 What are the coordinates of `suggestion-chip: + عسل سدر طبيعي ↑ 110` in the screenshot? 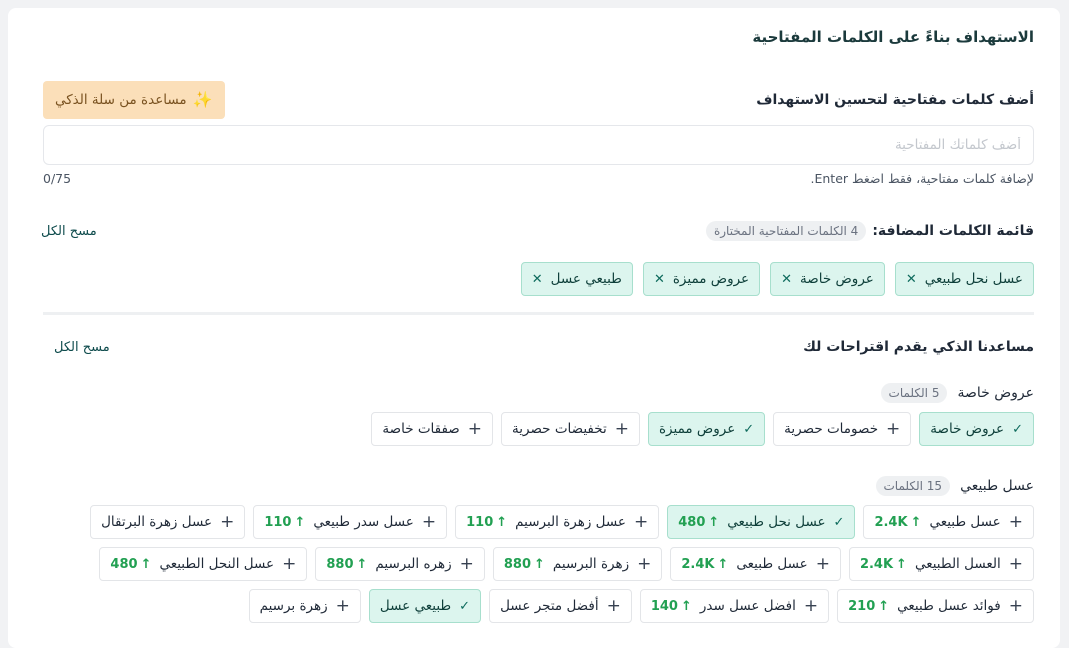 It's located at (350, 522).